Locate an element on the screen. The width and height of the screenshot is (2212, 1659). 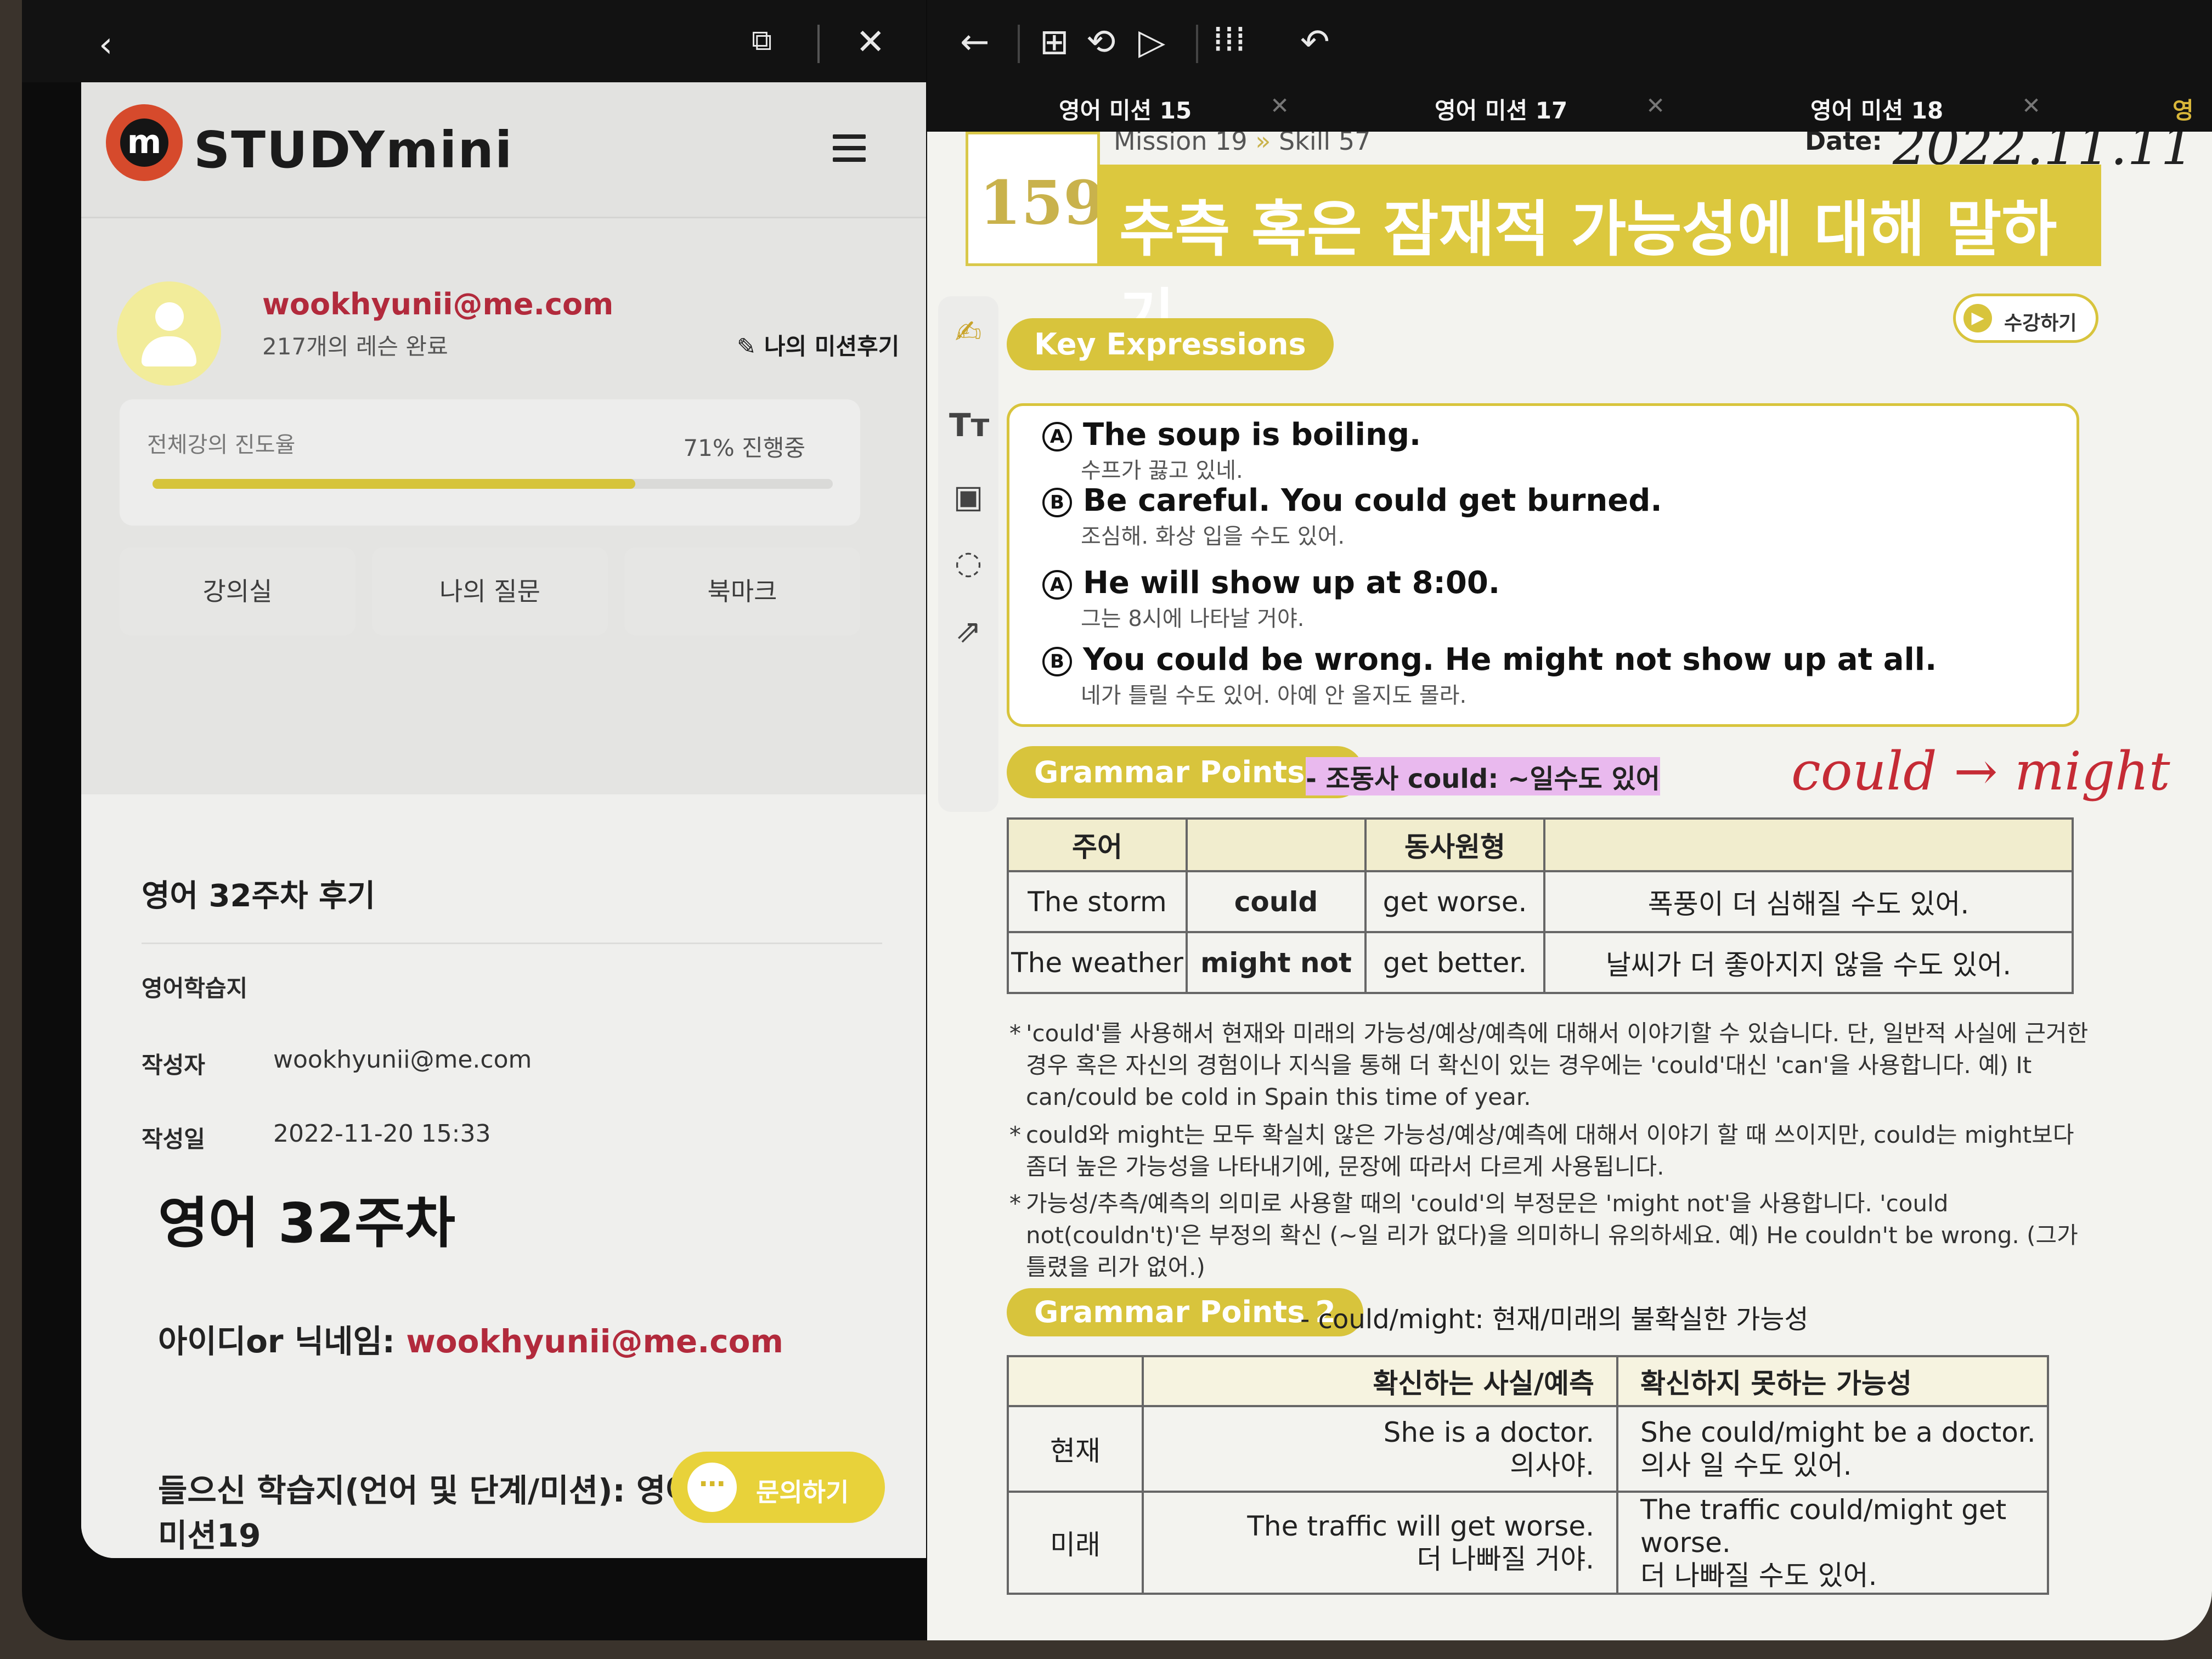
table-cell: get better. is located at coordinates (1455, 962).